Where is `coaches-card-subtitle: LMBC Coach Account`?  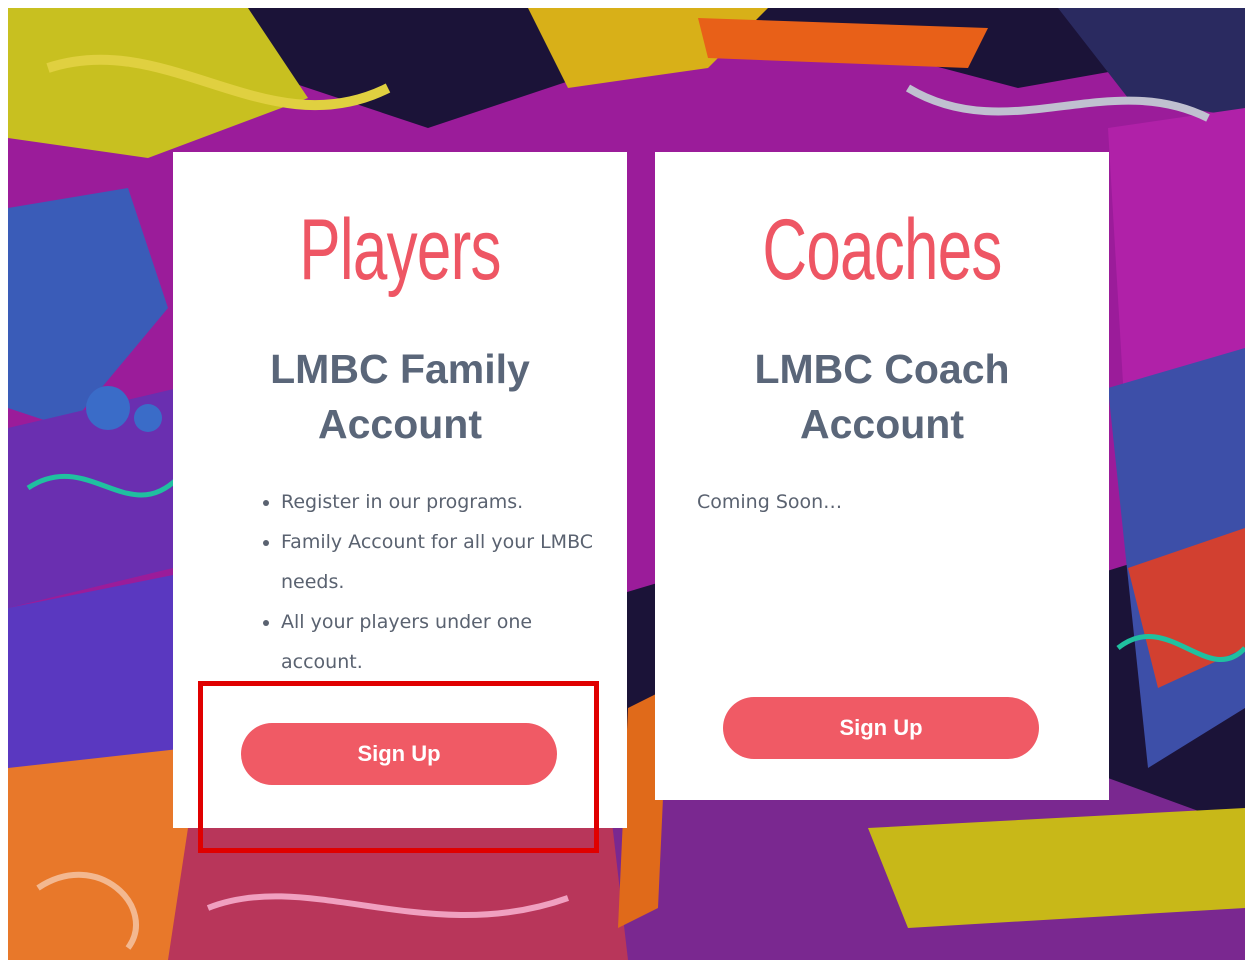
coaches-card-subtitle: LMBC Coach Account is located at coordinates (882, 396).